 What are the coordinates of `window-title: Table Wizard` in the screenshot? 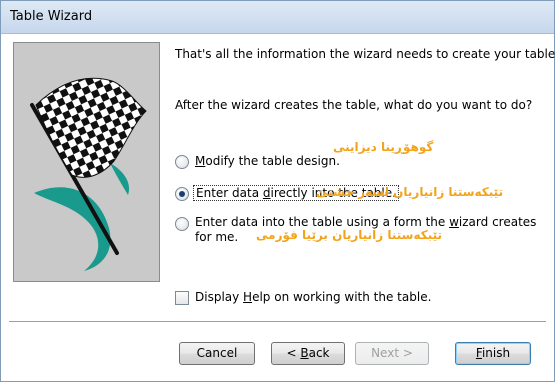 It's located at (51, 16).